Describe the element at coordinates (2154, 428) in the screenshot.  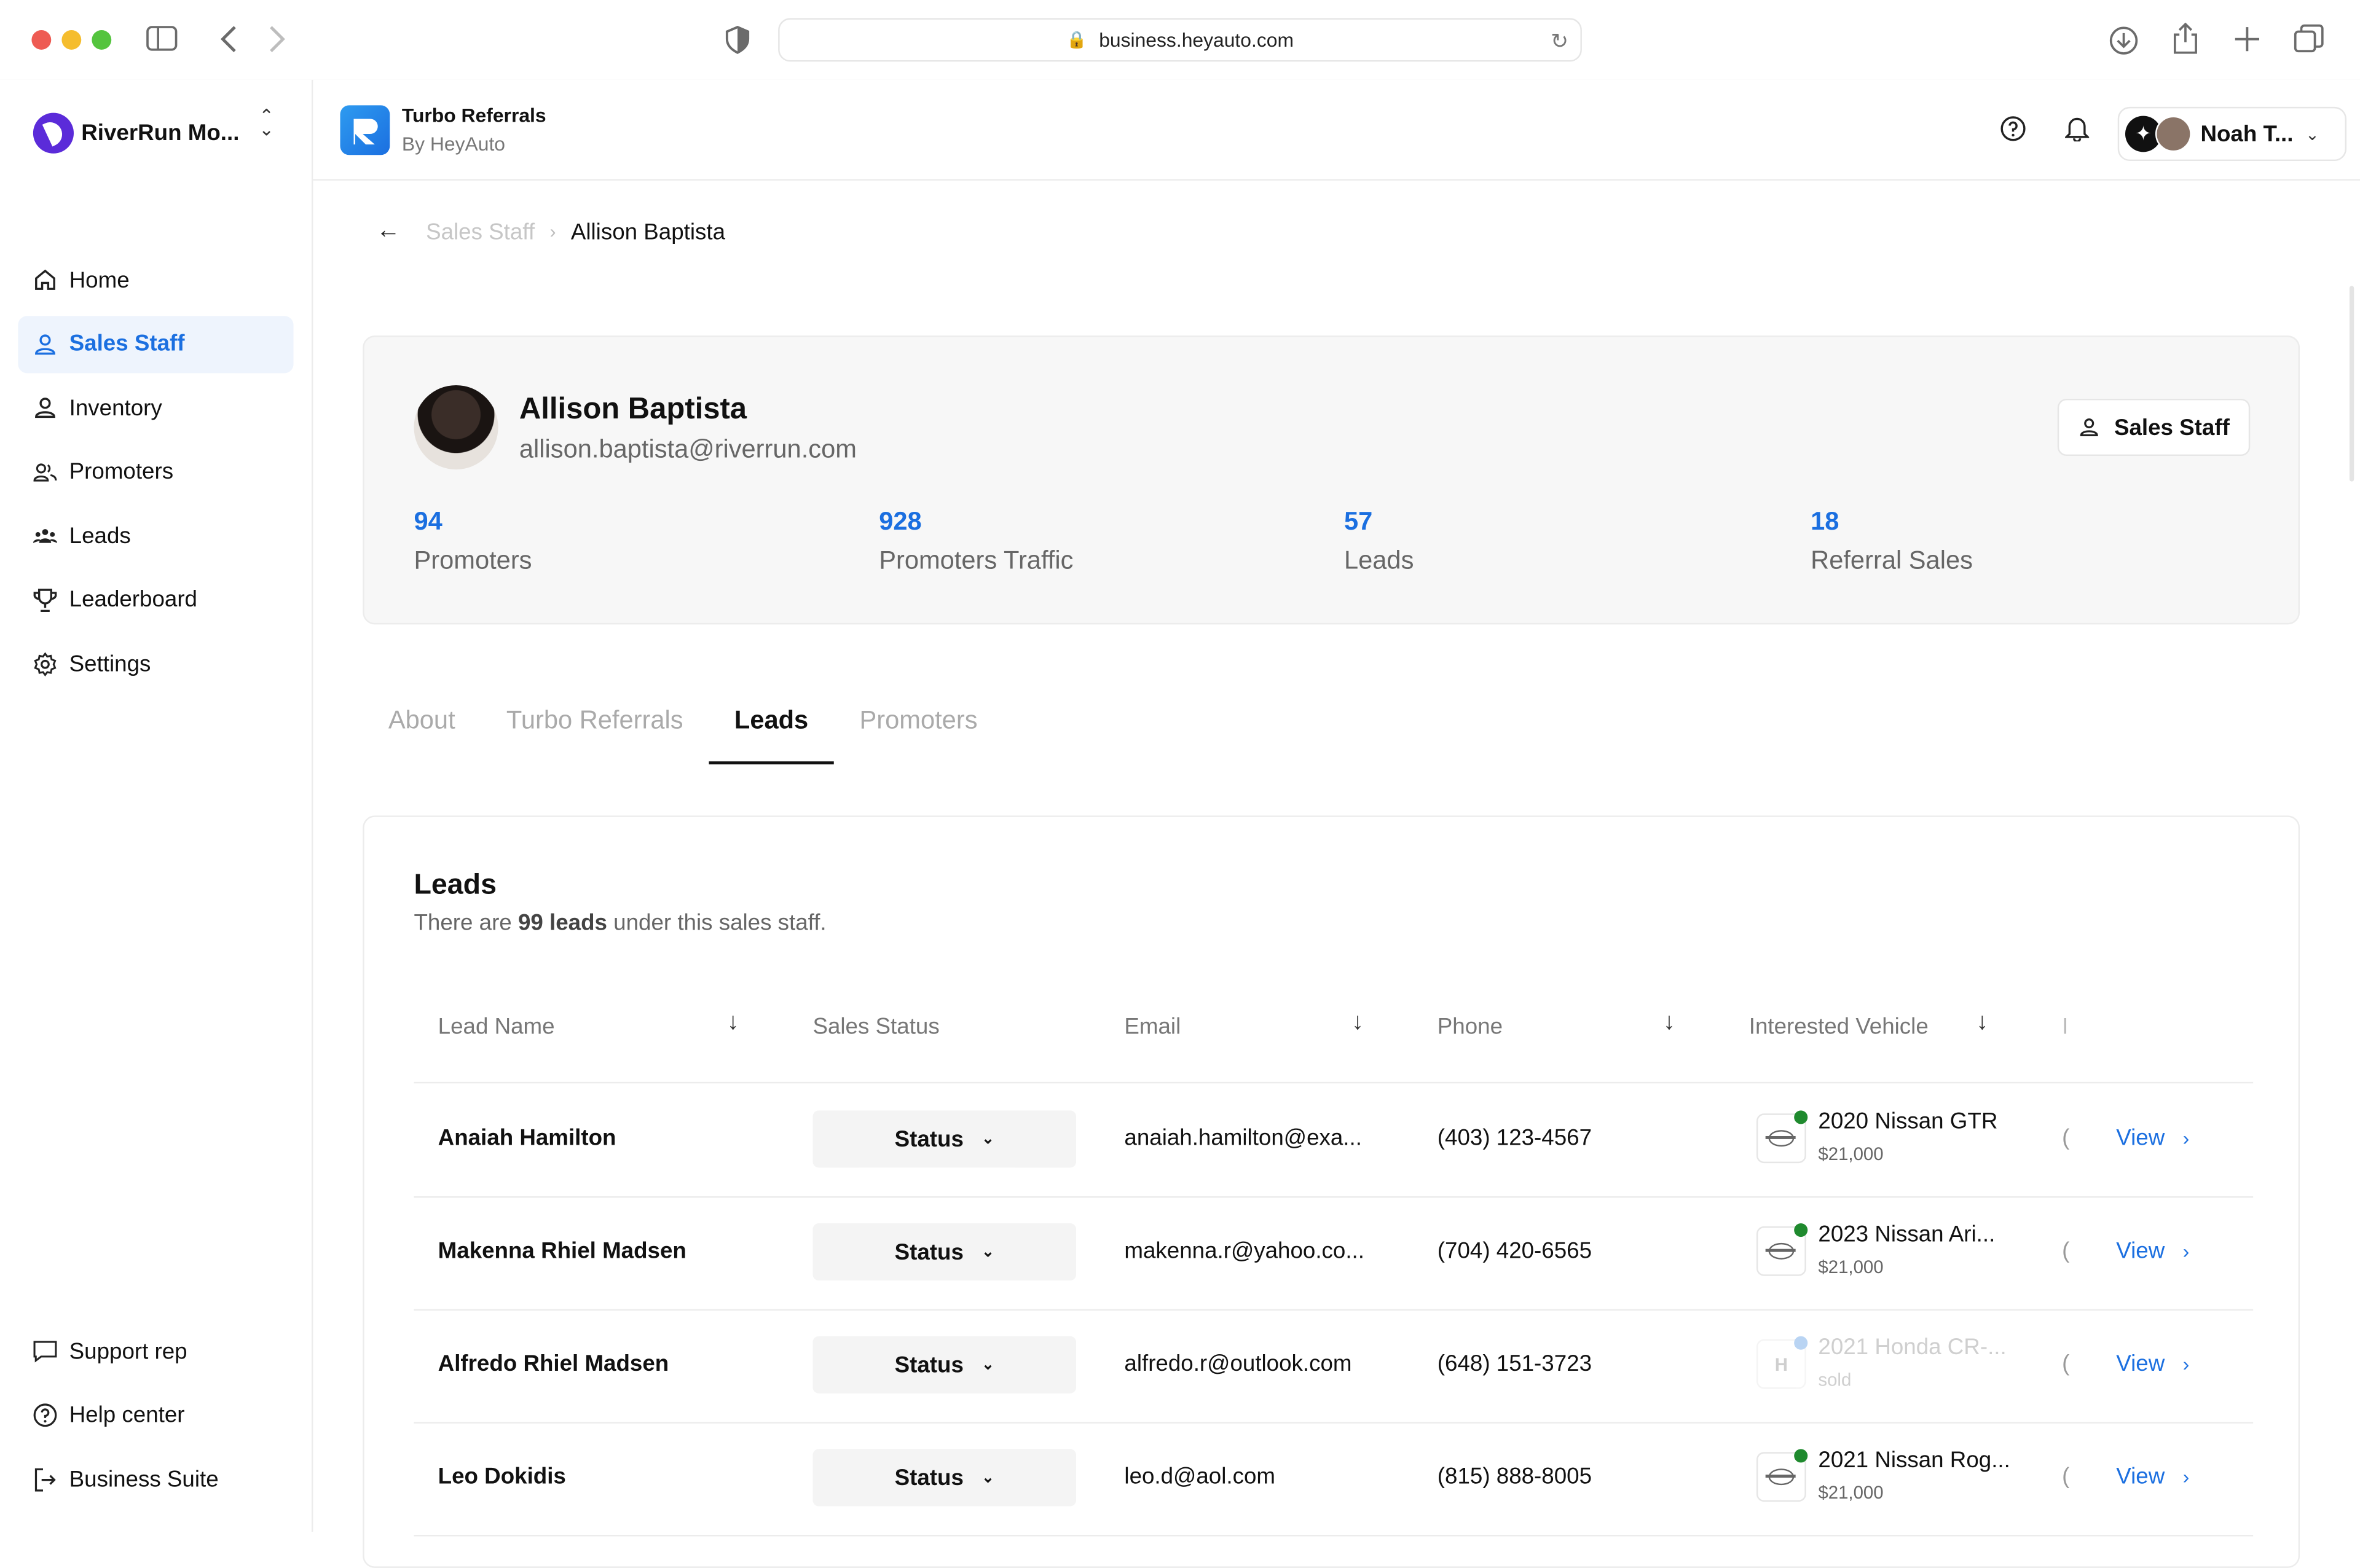
I see `role-button: Sales Staff` at that location.